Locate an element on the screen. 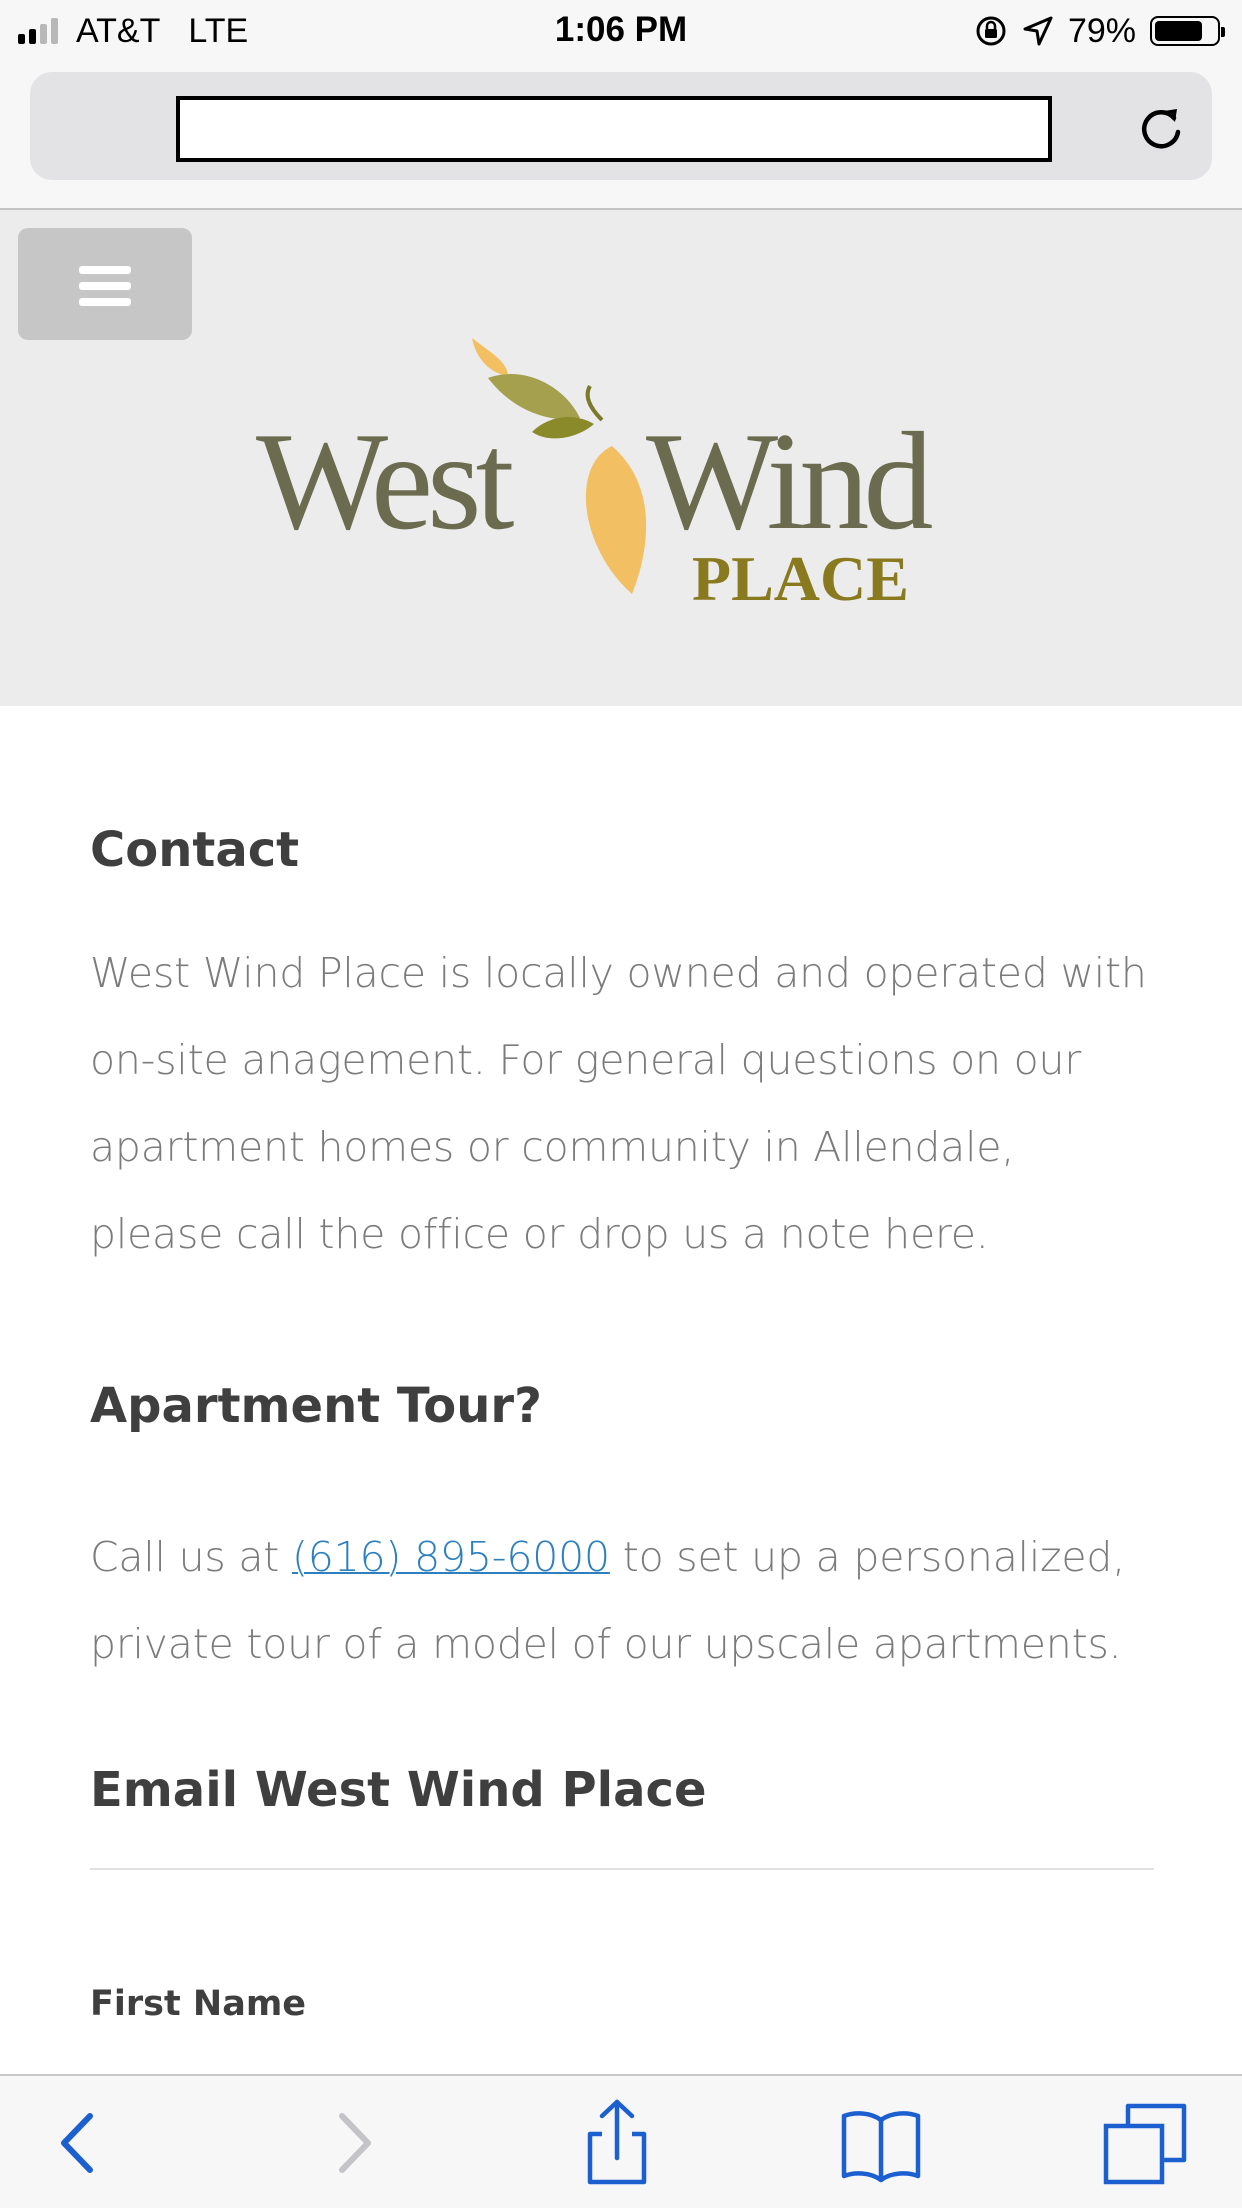 This screenshot has height=2208, width=1242. reload-icon is located at coordinates (1161, 129).